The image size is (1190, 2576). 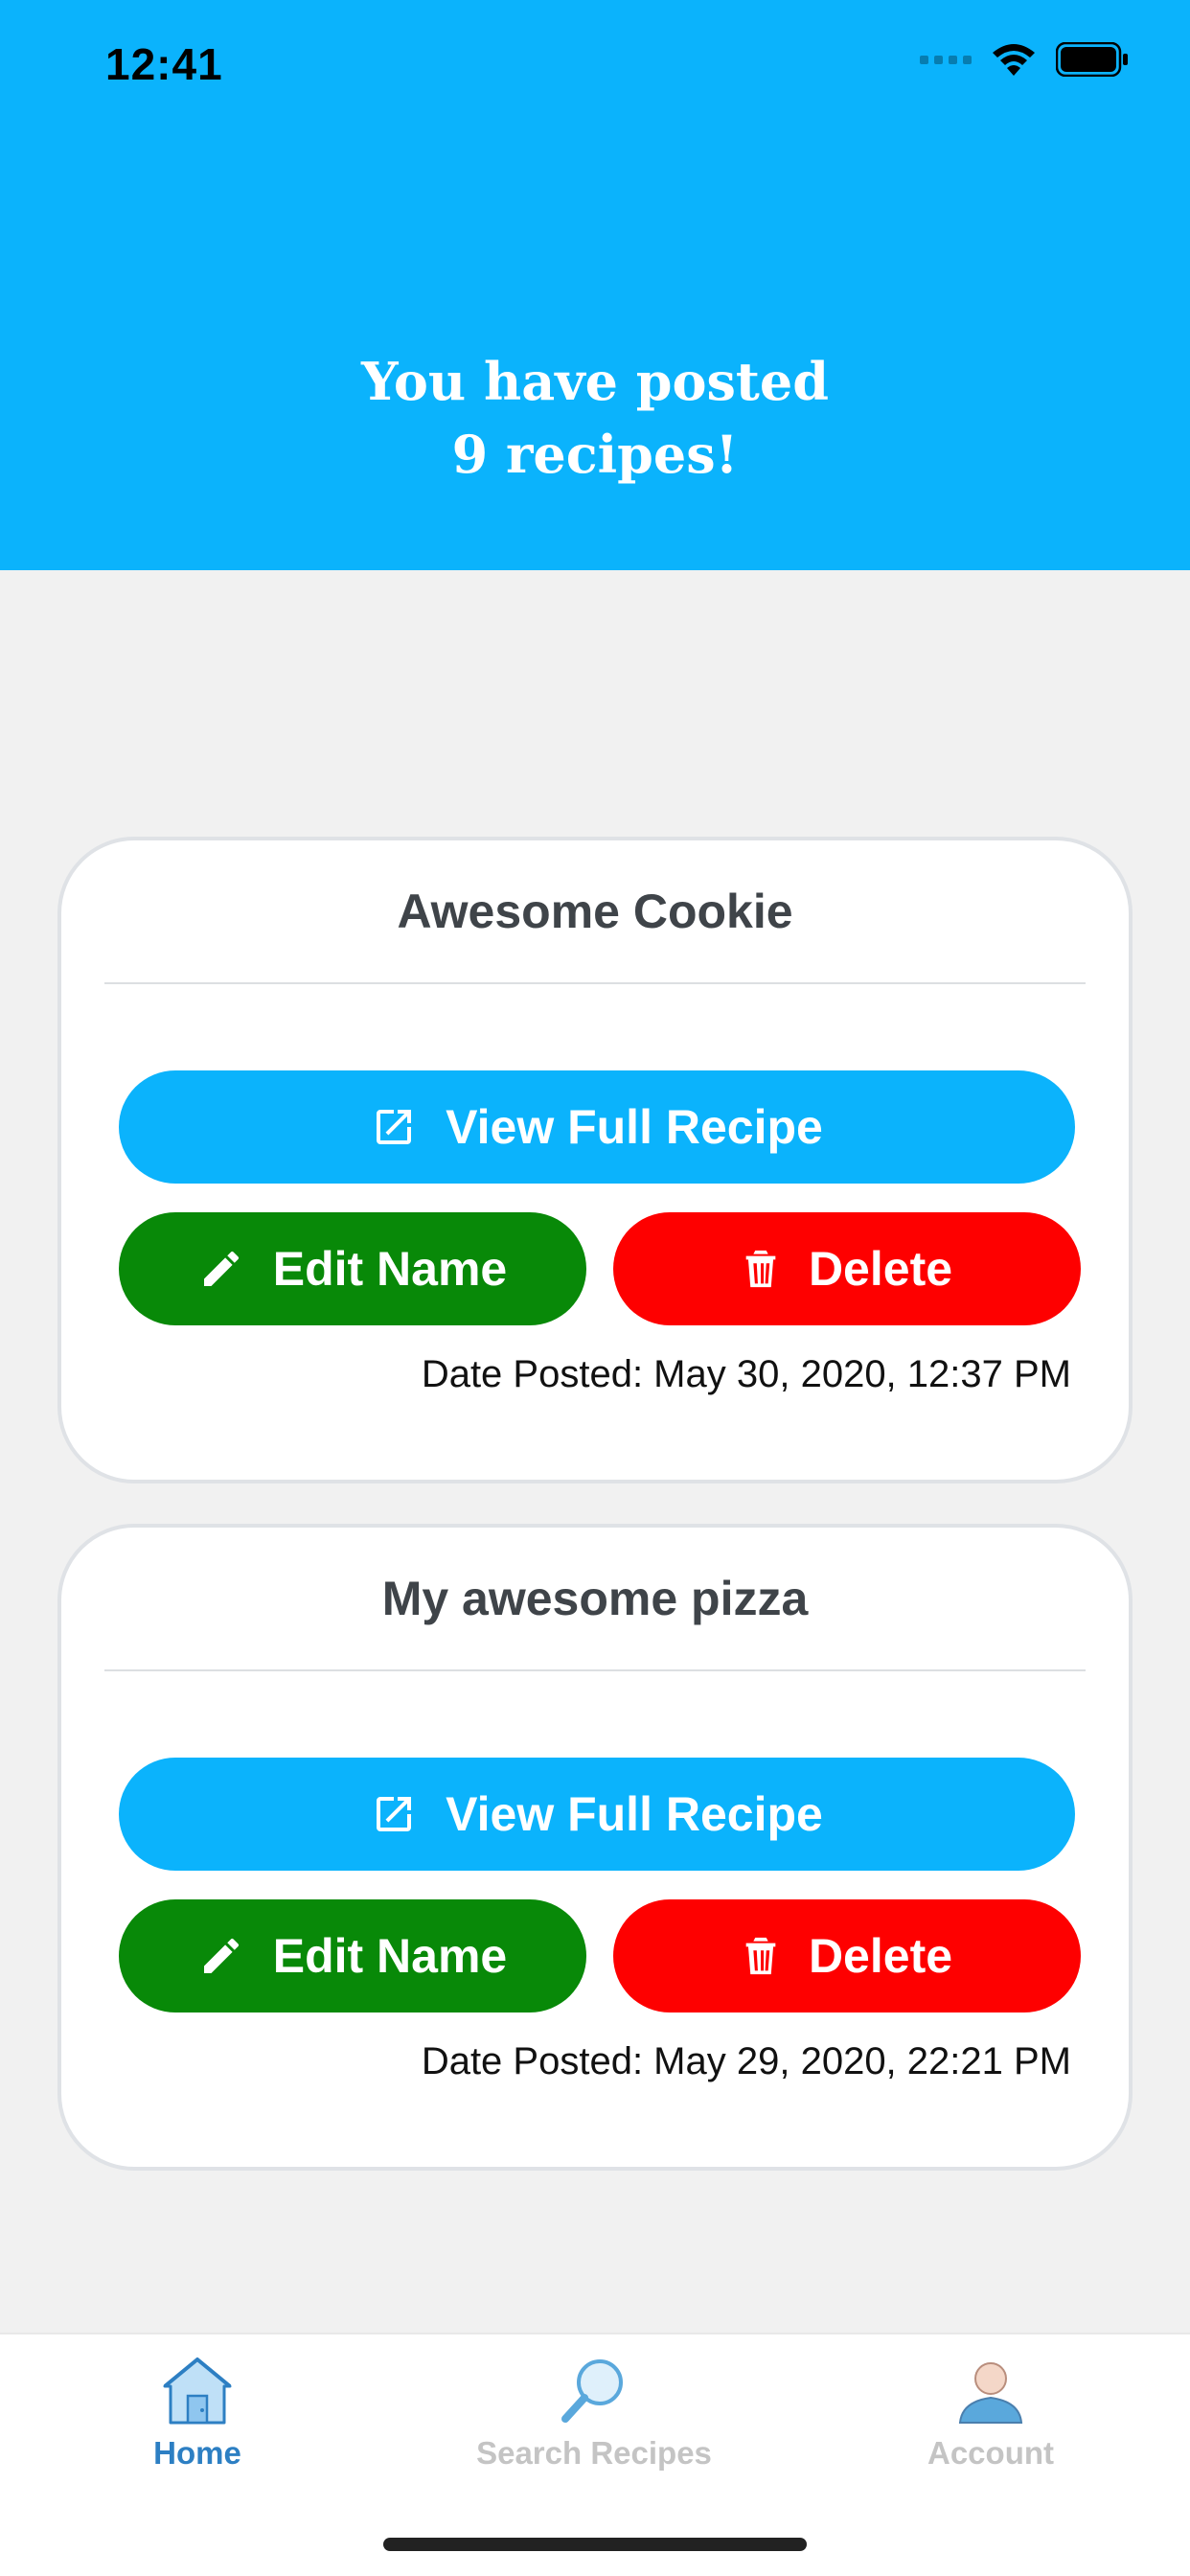 What do you see at coordinates (1014, 59) in the screenshot?
I see `wifi-icon` at bounding box center [1014, 59].